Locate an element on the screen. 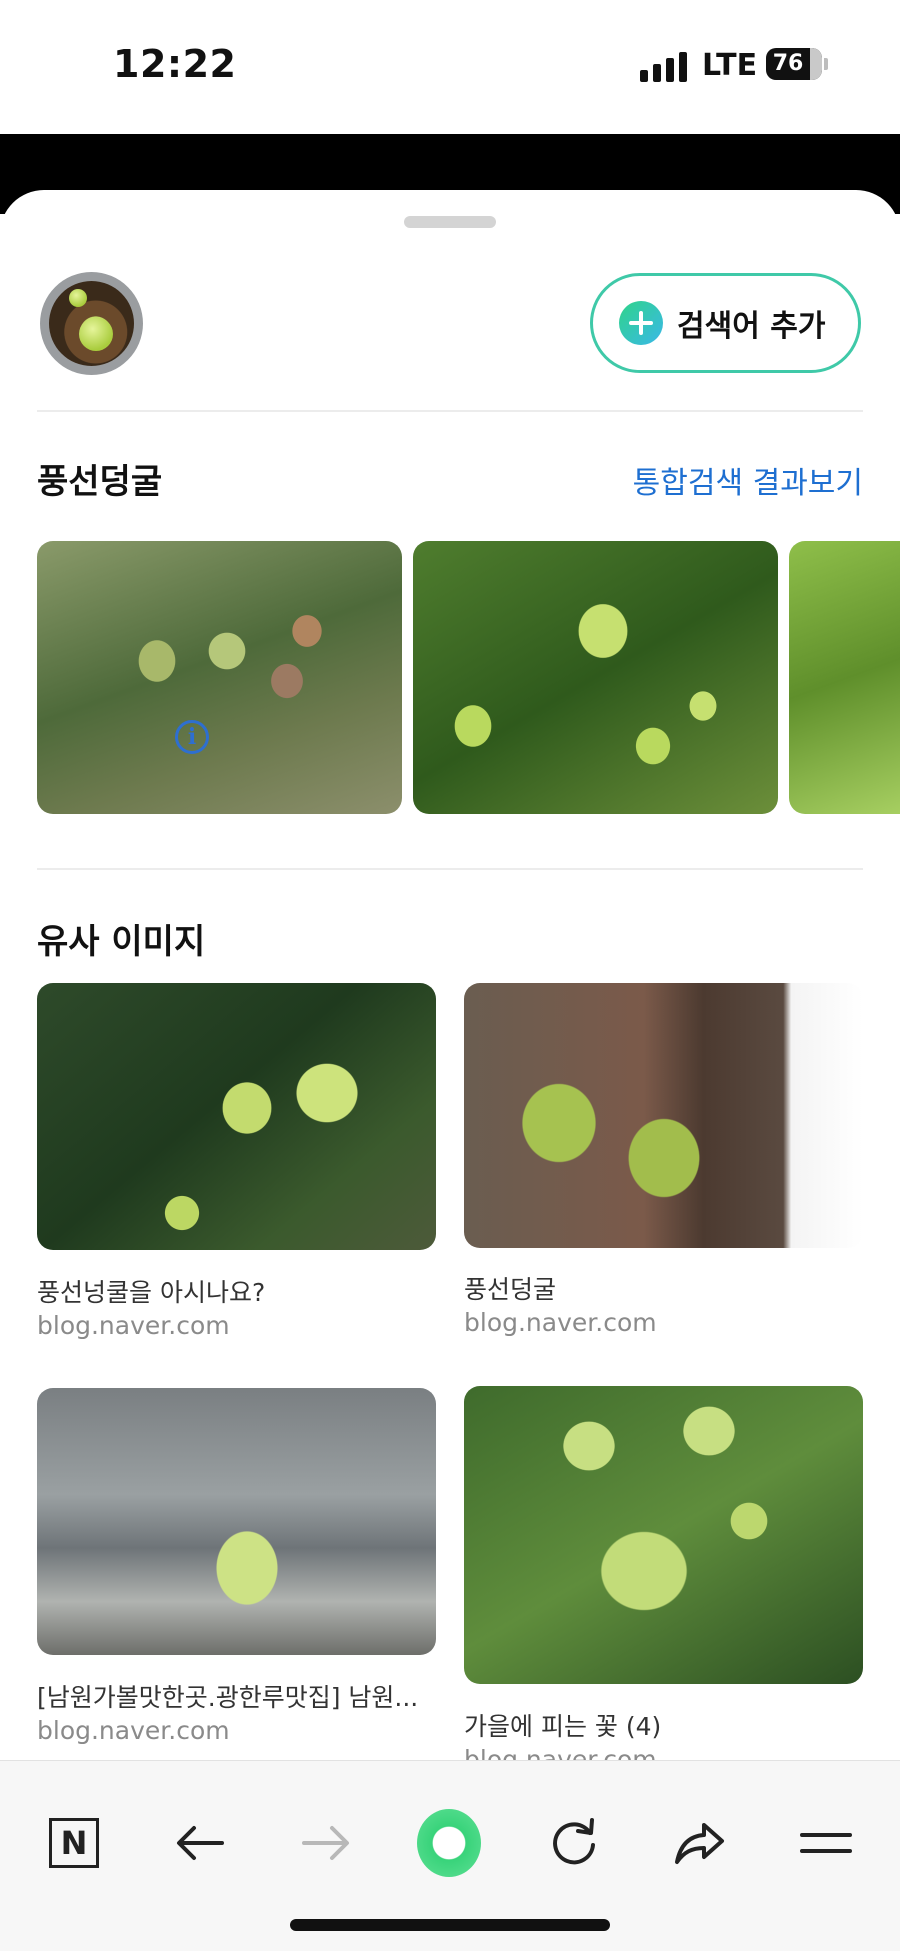  green-dot-button is located at coordinates (449, 1843).